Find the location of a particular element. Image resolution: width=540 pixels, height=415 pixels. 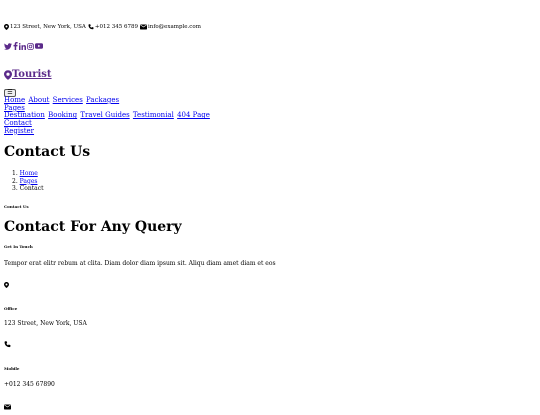

mobile-number: +012 345 67890 is located at coordinates (29, 384).